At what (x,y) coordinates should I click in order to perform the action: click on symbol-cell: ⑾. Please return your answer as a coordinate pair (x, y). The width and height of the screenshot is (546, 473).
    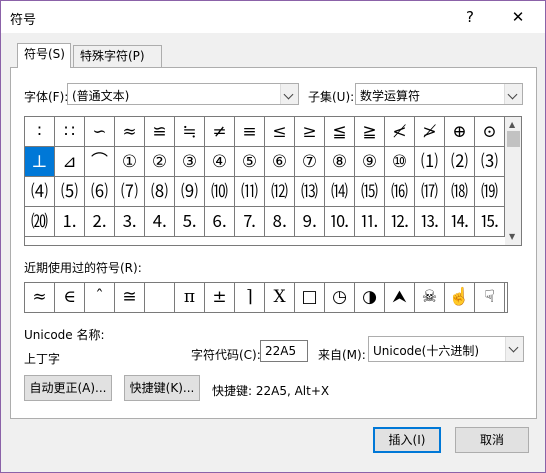
    Looking at the image, I should click on (250, 192).